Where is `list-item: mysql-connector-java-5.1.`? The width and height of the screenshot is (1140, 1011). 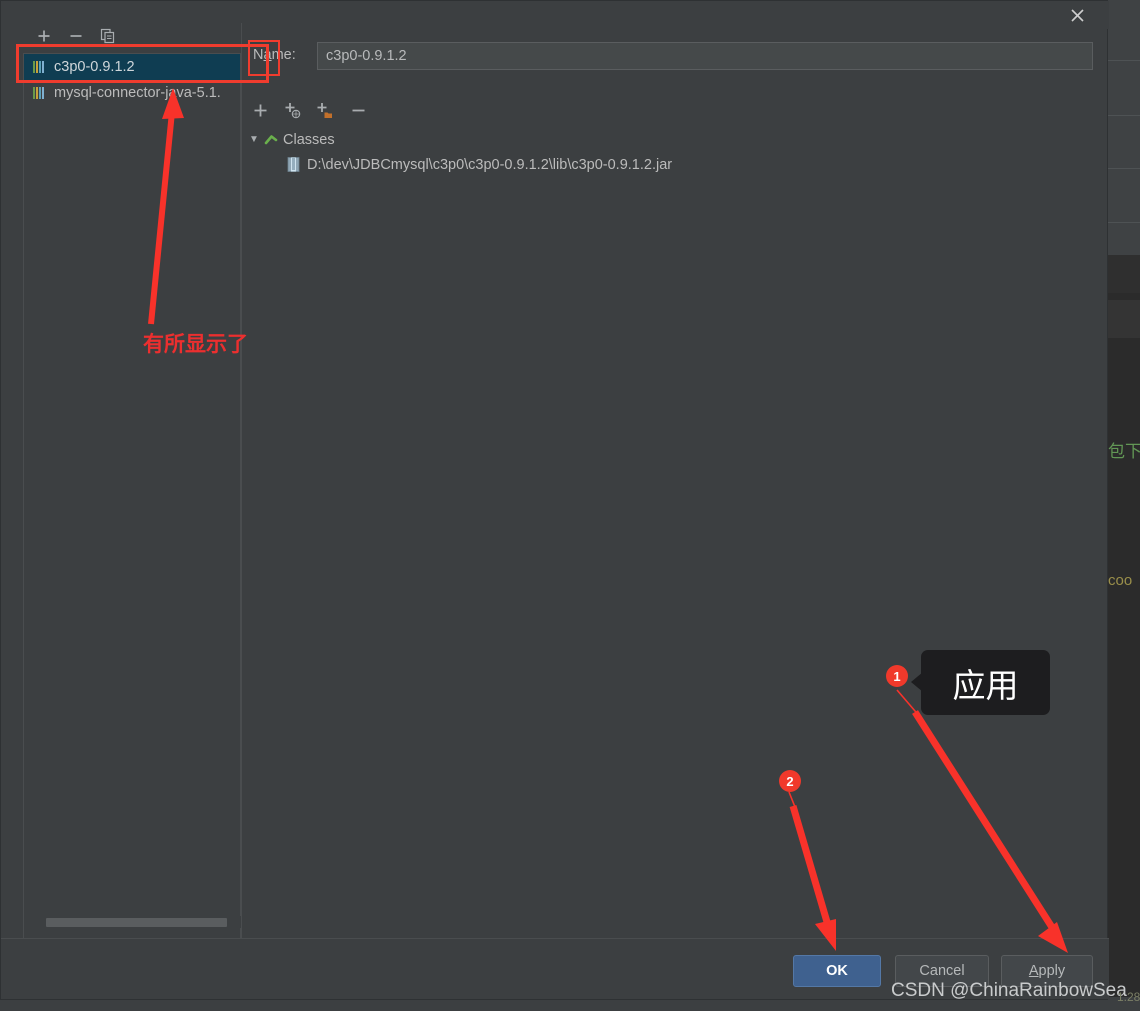
list-item: mysql-connector-java-5.1. is located at coordinates (132, 93).